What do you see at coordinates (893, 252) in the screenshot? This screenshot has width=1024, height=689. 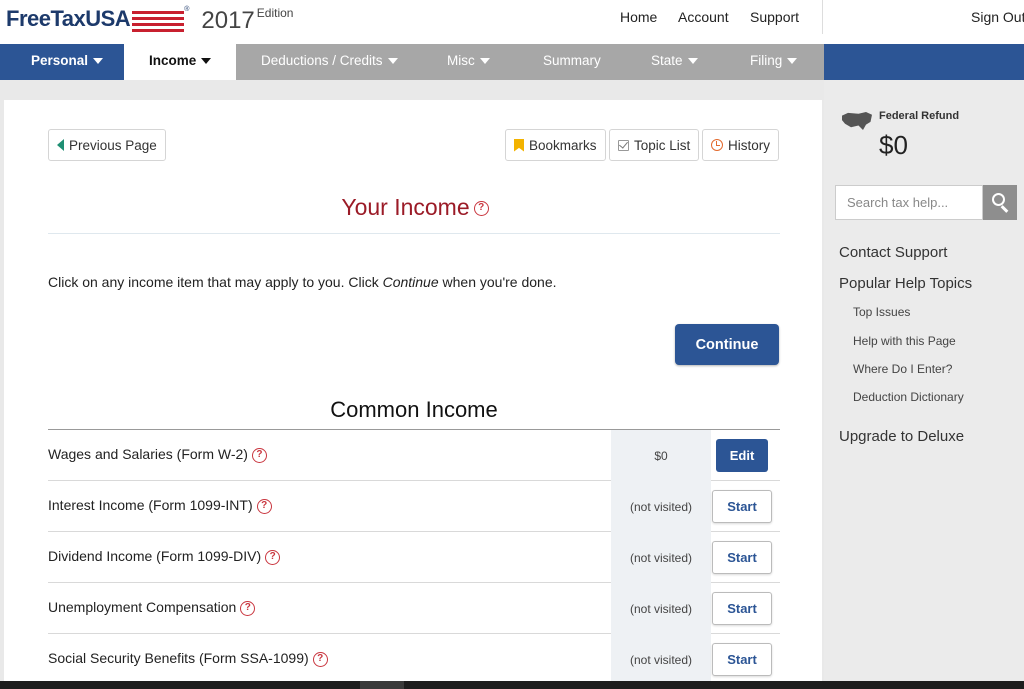 I see `contact-support-link: Contact Support` at bounding box center [893, 252].